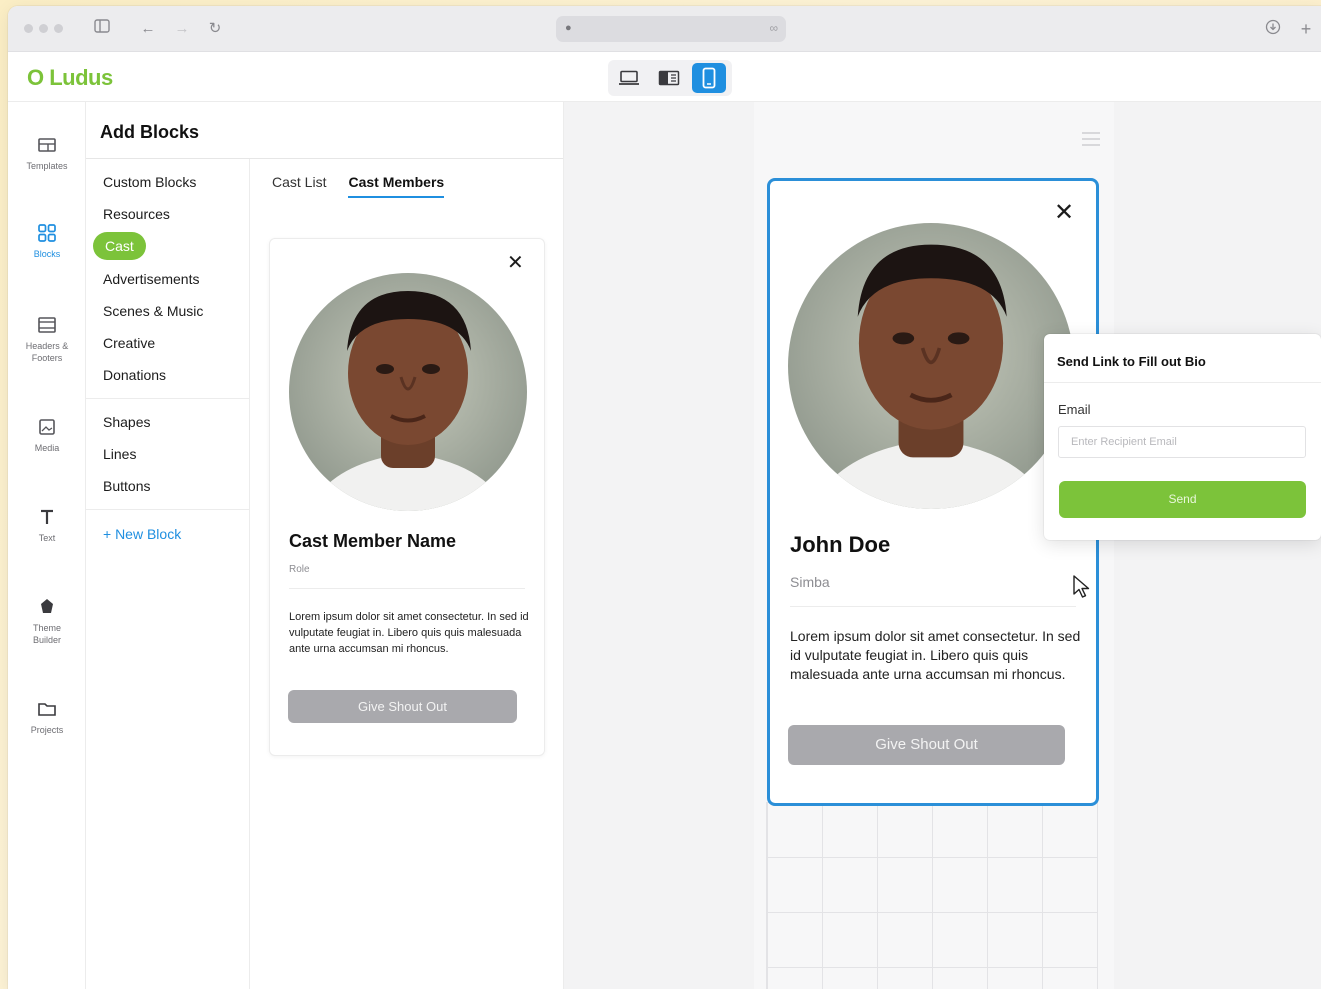 The image size is (1321, 989). Describe the element at coordinates (134, 375) in the screenshot. I see `category-donations: Donations` at that location.